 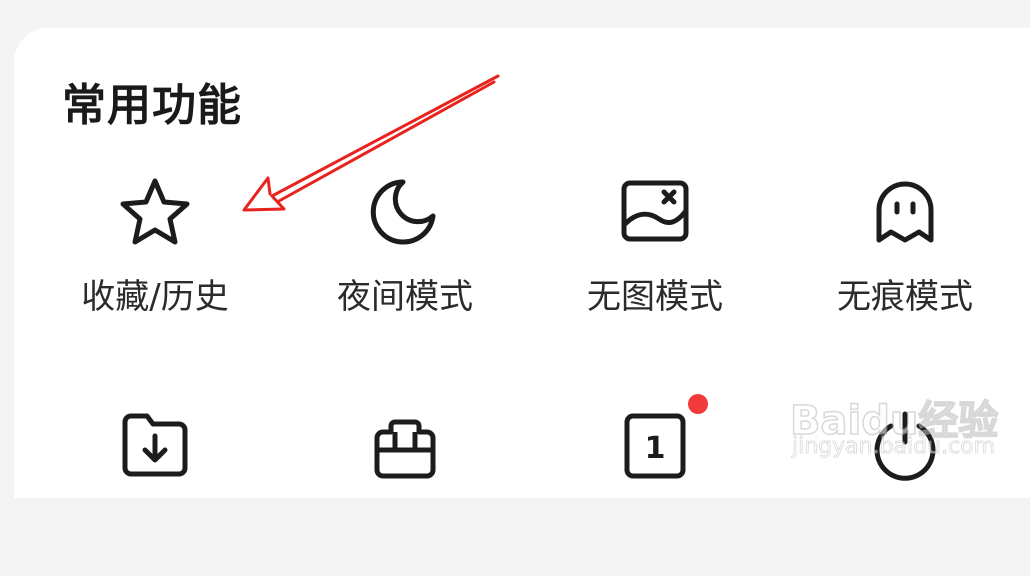 I want to click on no-image-icon, so click(x=655, y=212).